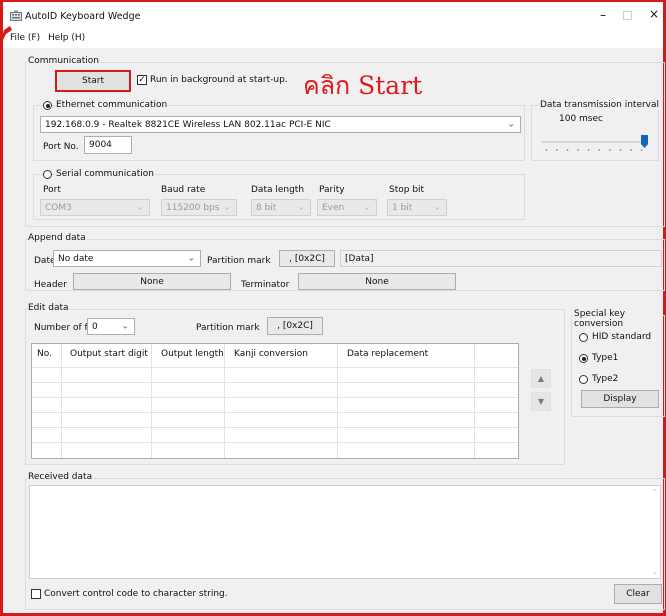  What do you see at coordinates (407, 190) in the screenshot?
I see `stop-label: Stop bit` at bounding box center [407, 190].